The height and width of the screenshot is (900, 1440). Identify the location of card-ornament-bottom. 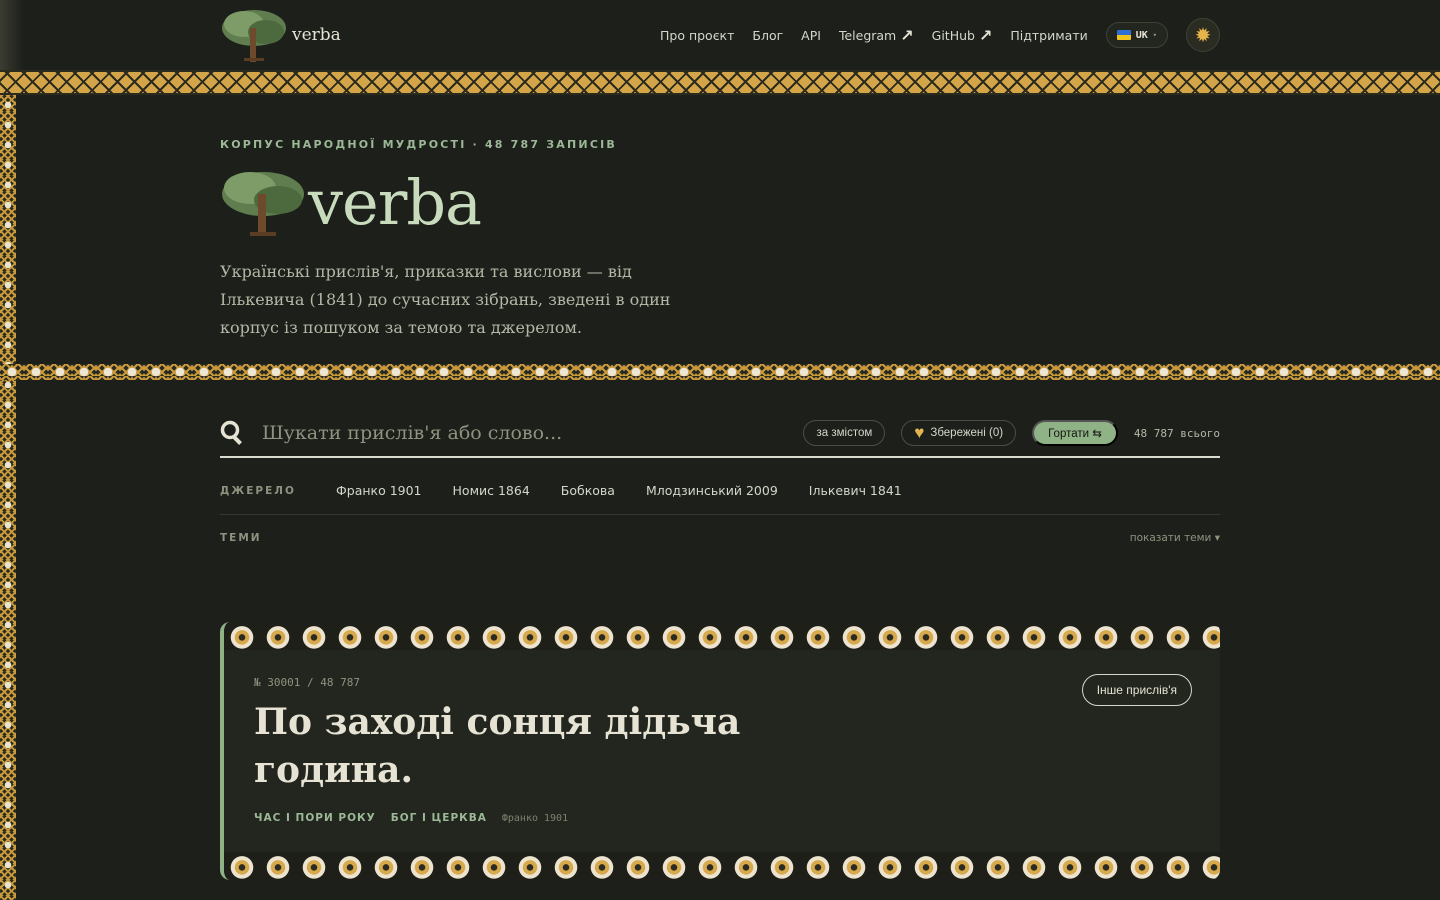
(722, 866).